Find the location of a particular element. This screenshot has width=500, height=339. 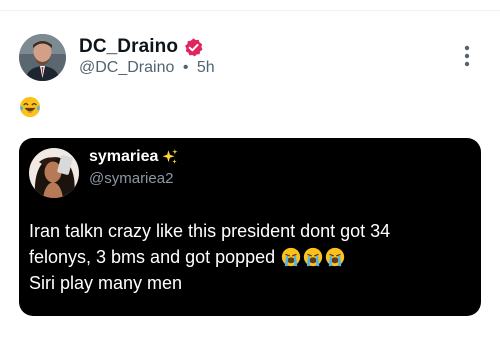

quoted-text-line-3: Siri play many men is located at coordinates (106, 283).